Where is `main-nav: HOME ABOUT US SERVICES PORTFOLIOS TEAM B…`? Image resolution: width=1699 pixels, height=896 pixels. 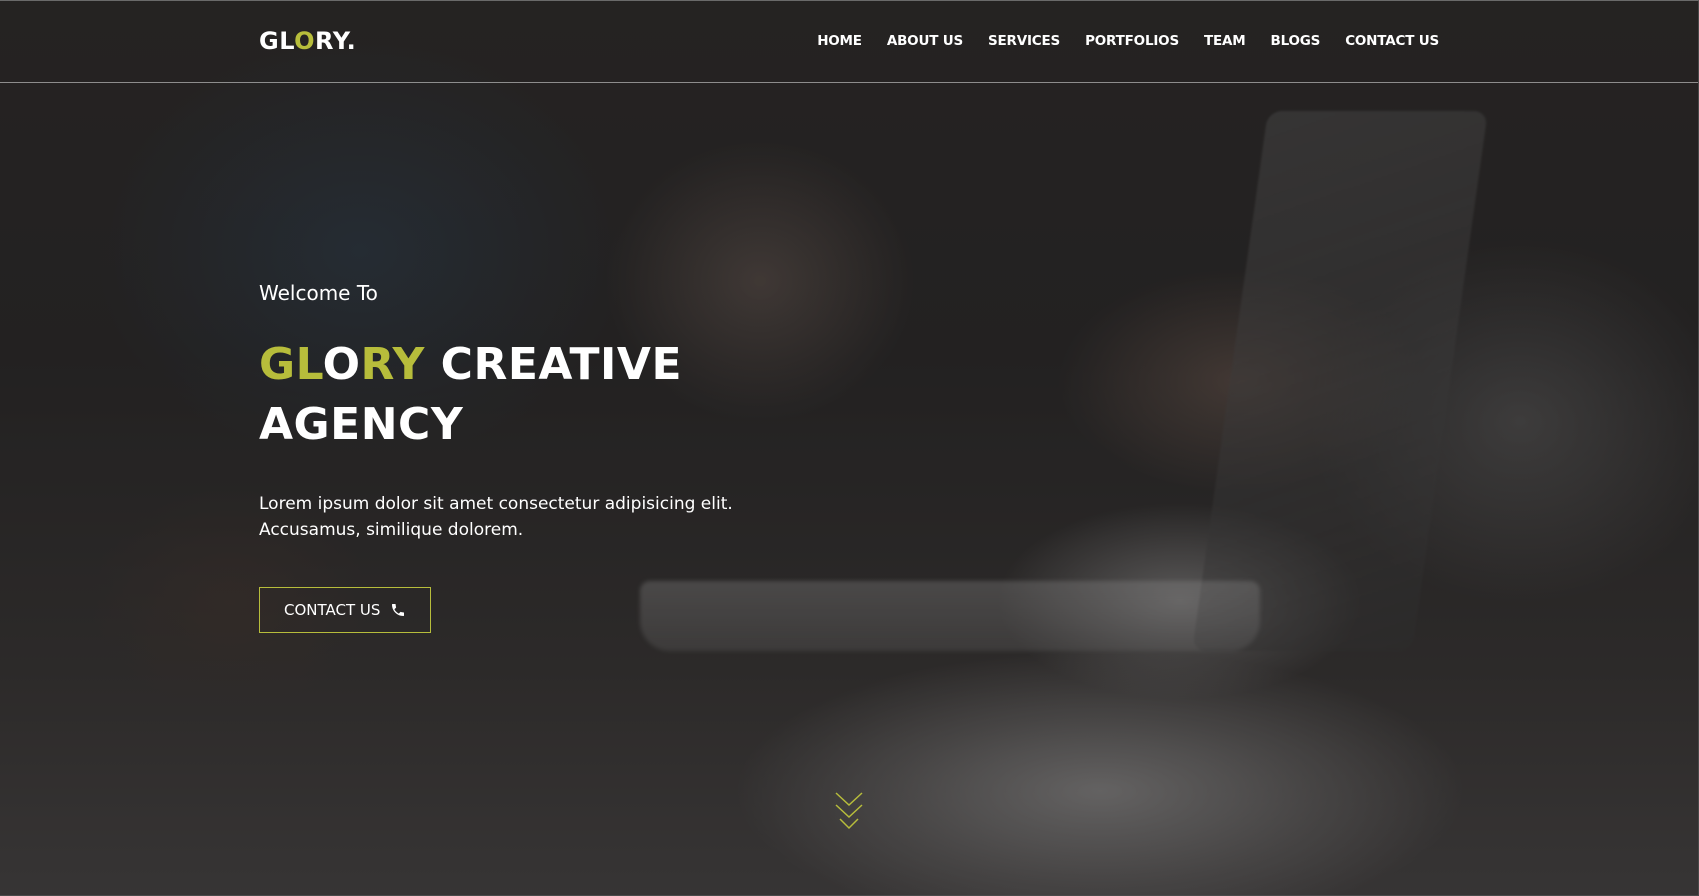
main-nav: HOME ABOUT US SERVICES PORTFOLIOS TEAM B… is located at coordinates (1115, 41).